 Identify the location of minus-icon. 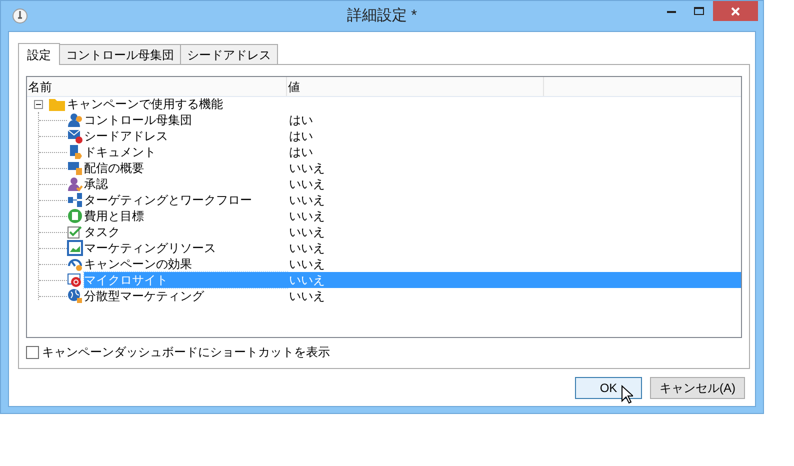
(38, 104).